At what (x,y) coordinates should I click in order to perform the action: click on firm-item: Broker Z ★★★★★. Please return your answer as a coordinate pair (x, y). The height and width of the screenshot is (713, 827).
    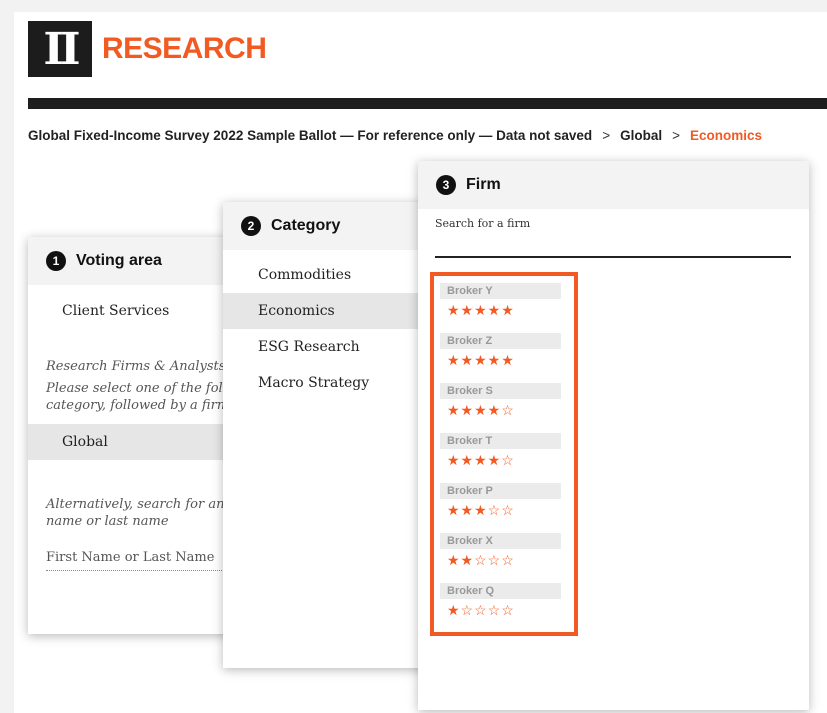
    Looking at the image, I should click on (507, 355).